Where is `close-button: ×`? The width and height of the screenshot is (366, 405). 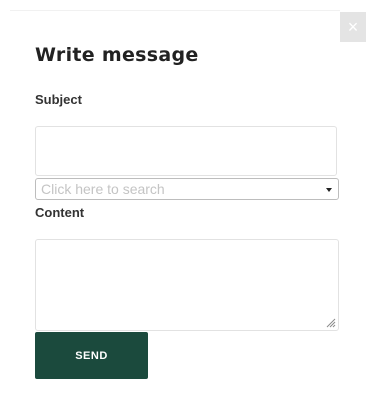
close-button: × is located at coordinates (353, 27).